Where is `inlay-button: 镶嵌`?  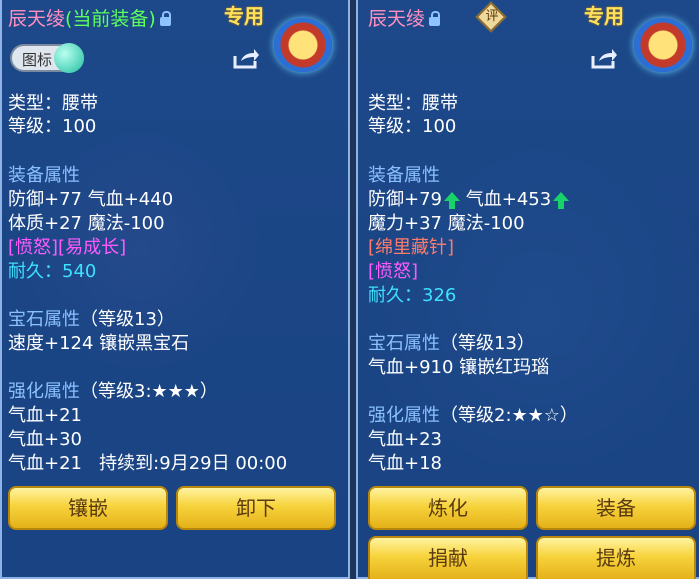 inlay-button: 镶嵌 is located at coordinates (88, 508).